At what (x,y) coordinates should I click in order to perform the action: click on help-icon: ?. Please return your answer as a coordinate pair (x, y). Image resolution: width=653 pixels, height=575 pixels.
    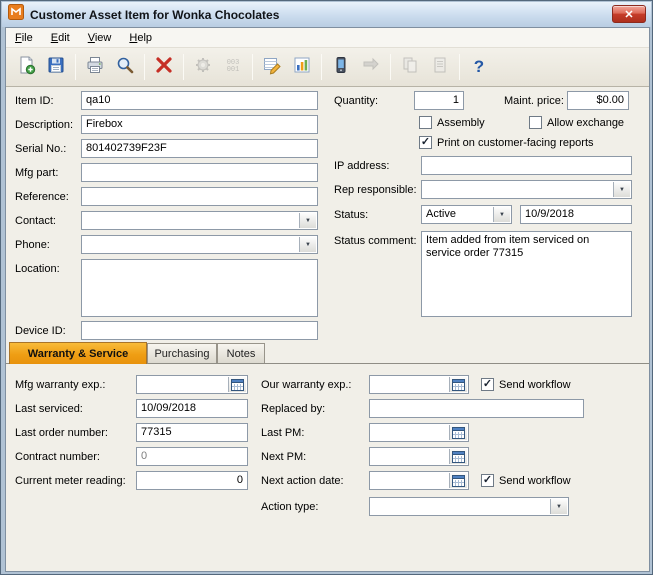
    Looking at the image, I should click on (479, 66).